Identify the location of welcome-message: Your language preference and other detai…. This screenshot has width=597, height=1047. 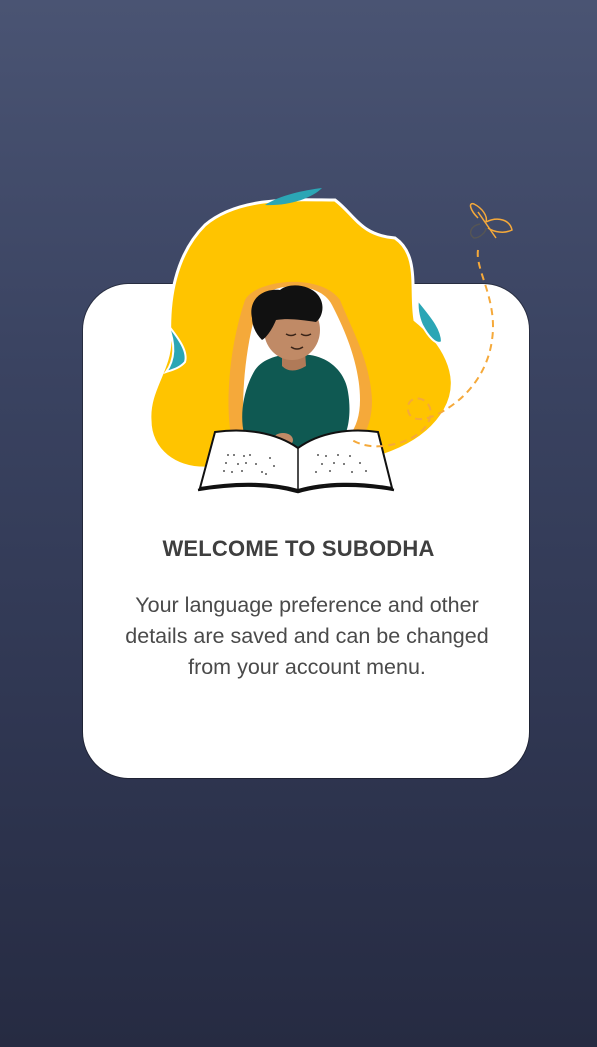
(307, 636).